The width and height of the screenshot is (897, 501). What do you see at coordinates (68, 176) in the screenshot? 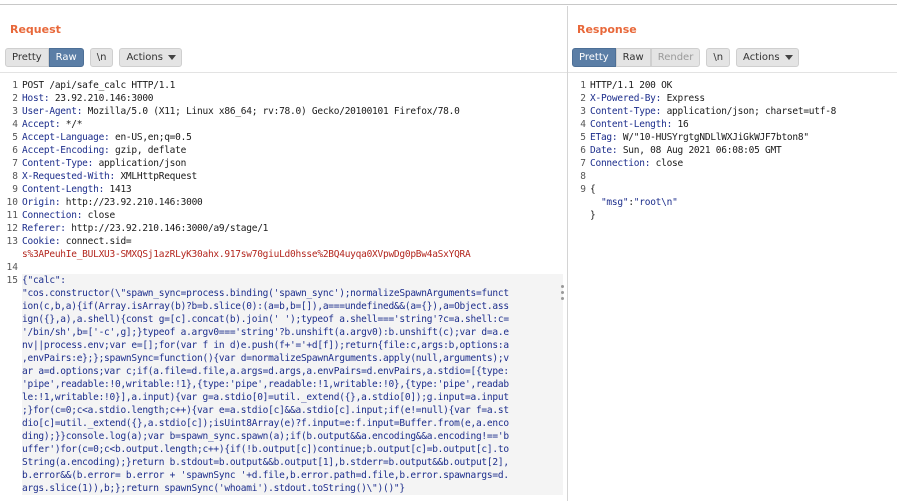
I see `header-name: X-Requested-With:` at bounding box center [68, 176].